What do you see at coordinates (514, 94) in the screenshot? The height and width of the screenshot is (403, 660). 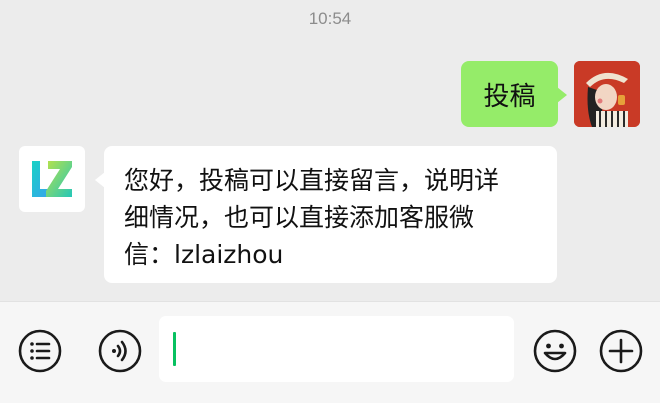 I see `outgoing-message-bubble: 投稿` at bounding box center [514, 94].